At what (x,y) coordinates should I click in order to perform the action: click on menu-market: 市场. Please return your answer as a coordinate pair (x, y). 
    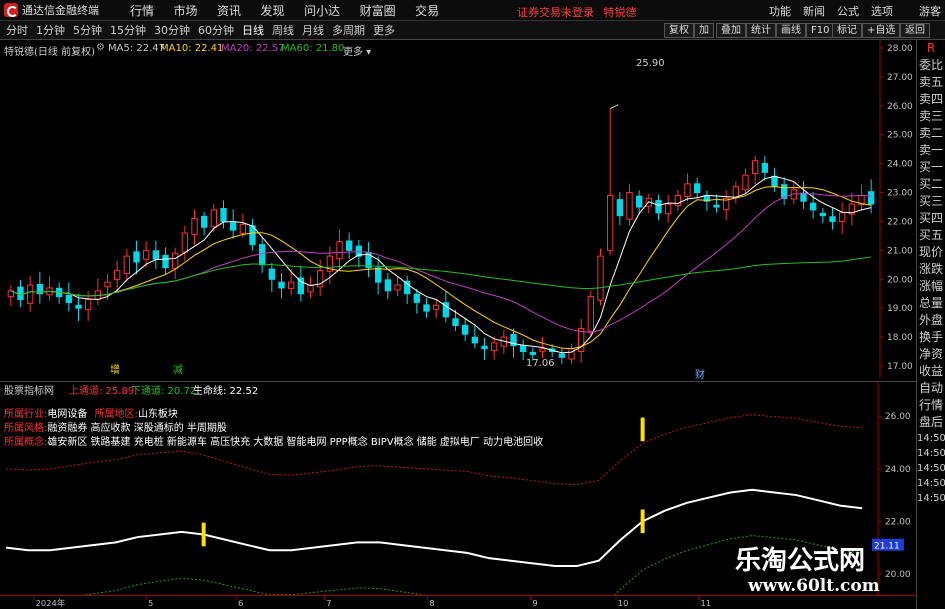
    Looking at the image, I should click on (186, 11).